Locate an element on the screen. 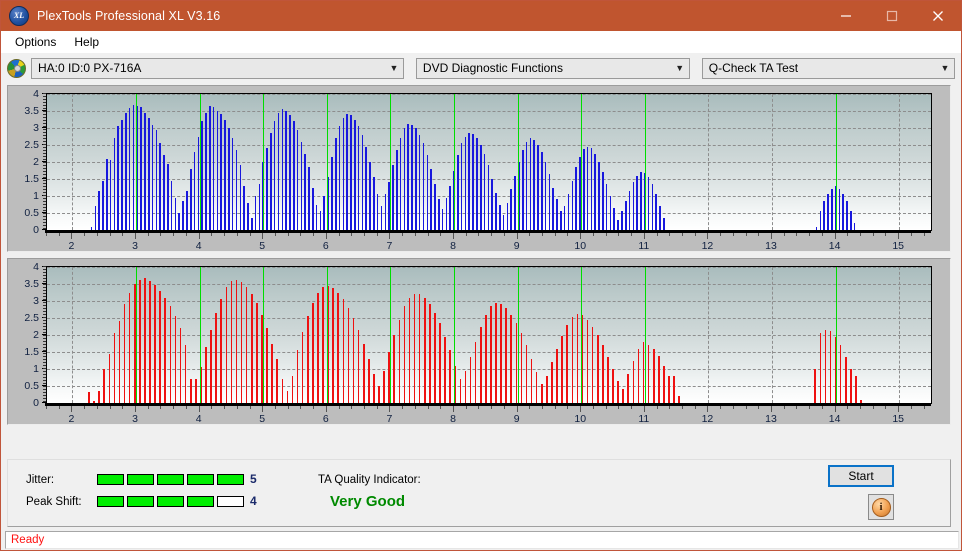 The image size is (962, 551). function-select: DVD Diagnostic Functions ▼ is located at coordinates (552, 68).